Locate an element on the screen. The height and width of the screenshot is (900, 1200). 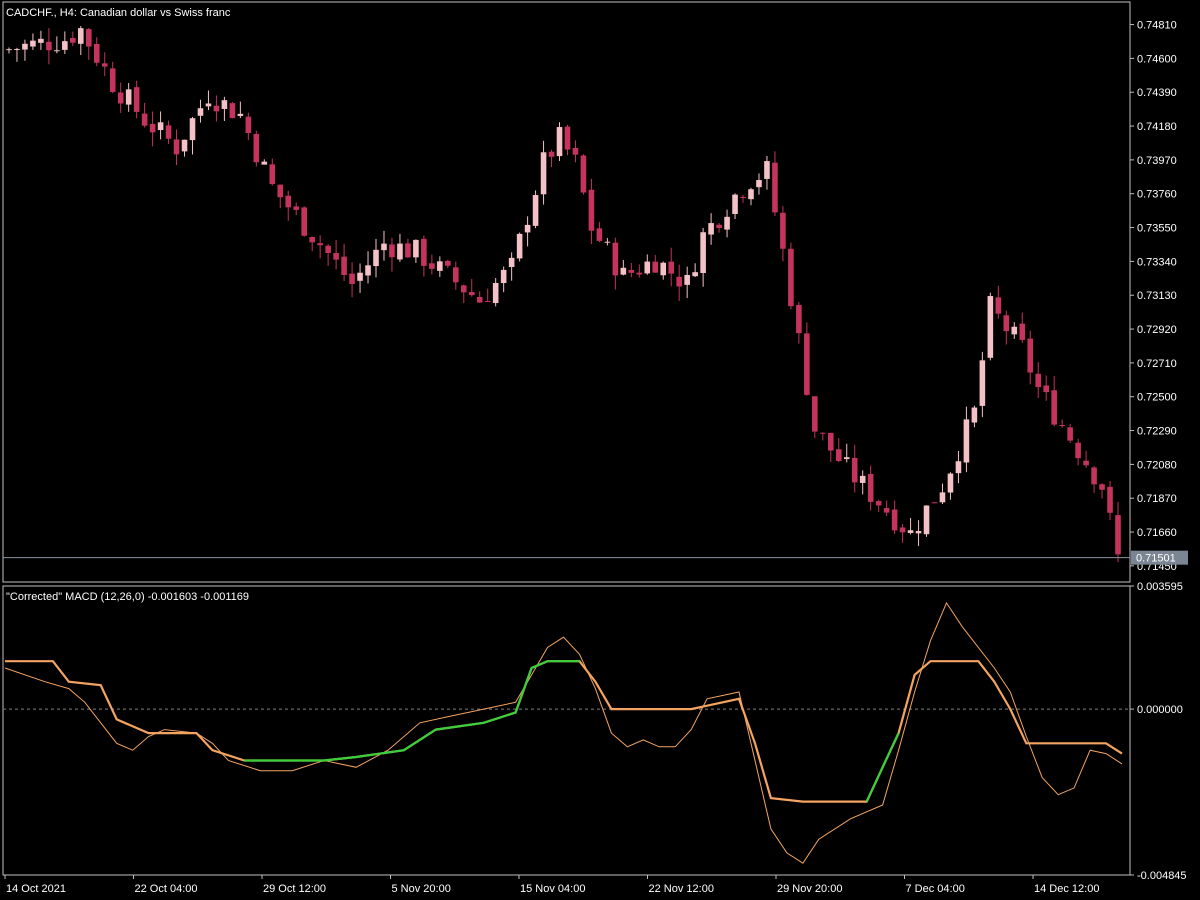
price-tick-label: 0.74390 is located at coordinates (1157, 93).